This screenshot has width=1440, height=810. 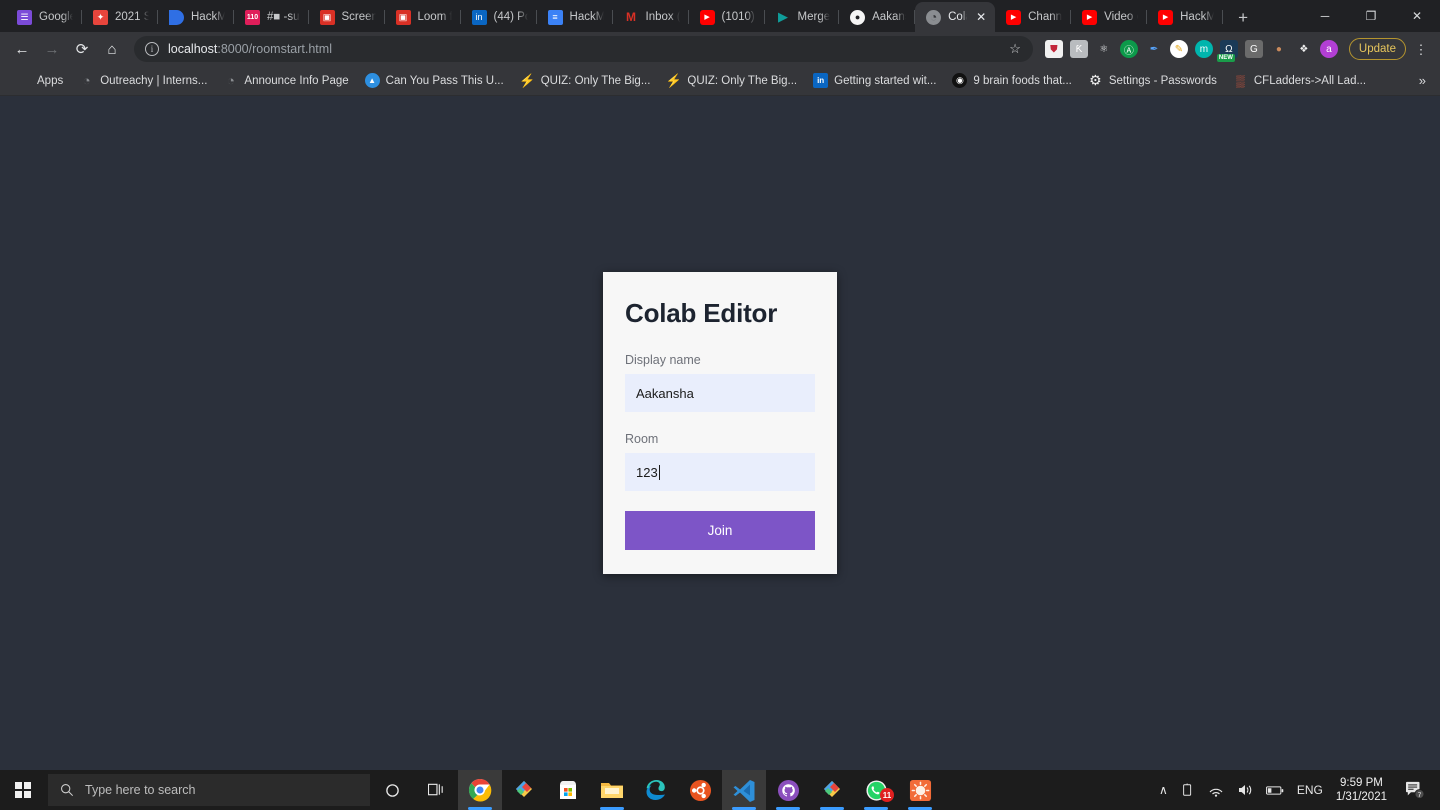 What do you see at coordinates (250, 49) in the screenshot?
I see `url-text: localhost:8000/roomstart.html` at bounding box center [250, 49].